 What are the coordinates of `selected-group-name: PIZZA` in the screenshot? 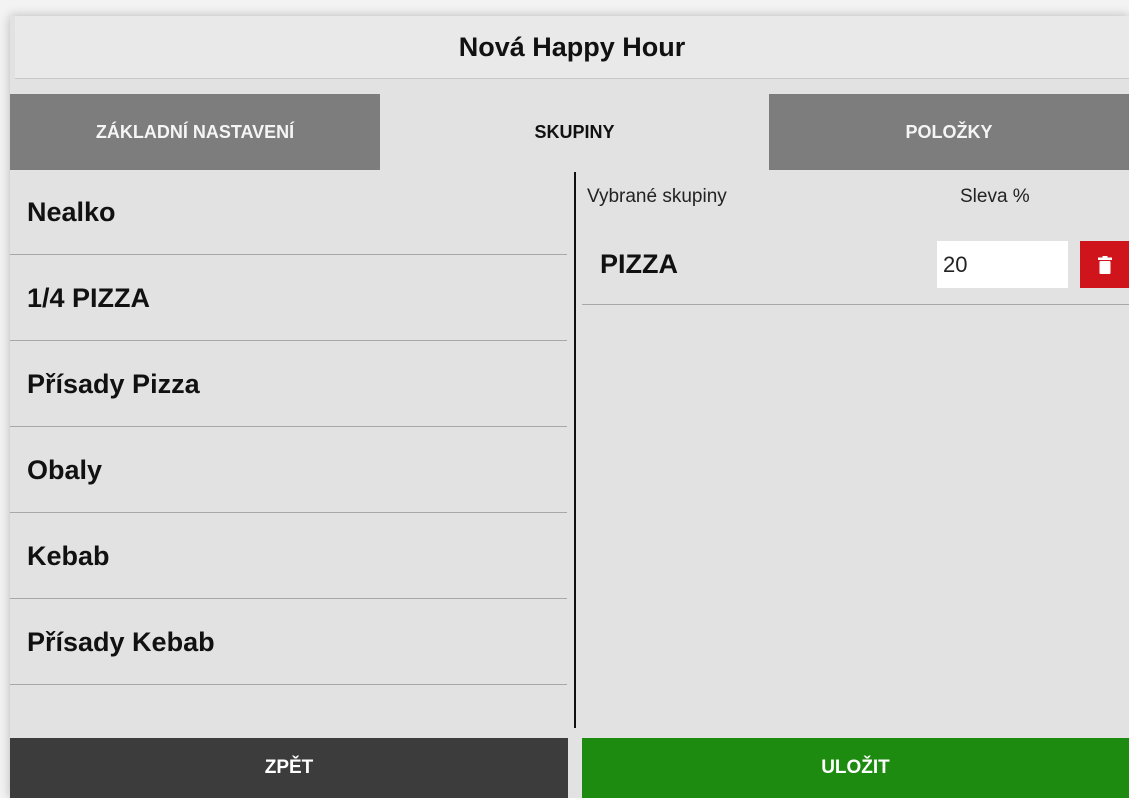 It's located at (639, 263).